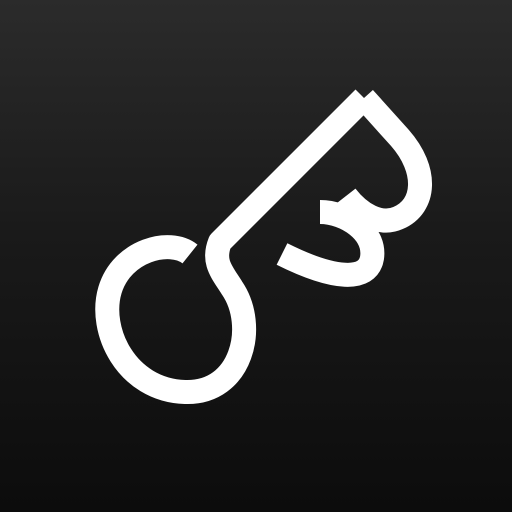 The image size is (512, 512). What do you see at coordinates (330, 243) in the screenshot?
I see `key-bit-lower-lobe` at bounding box center [330, 243].